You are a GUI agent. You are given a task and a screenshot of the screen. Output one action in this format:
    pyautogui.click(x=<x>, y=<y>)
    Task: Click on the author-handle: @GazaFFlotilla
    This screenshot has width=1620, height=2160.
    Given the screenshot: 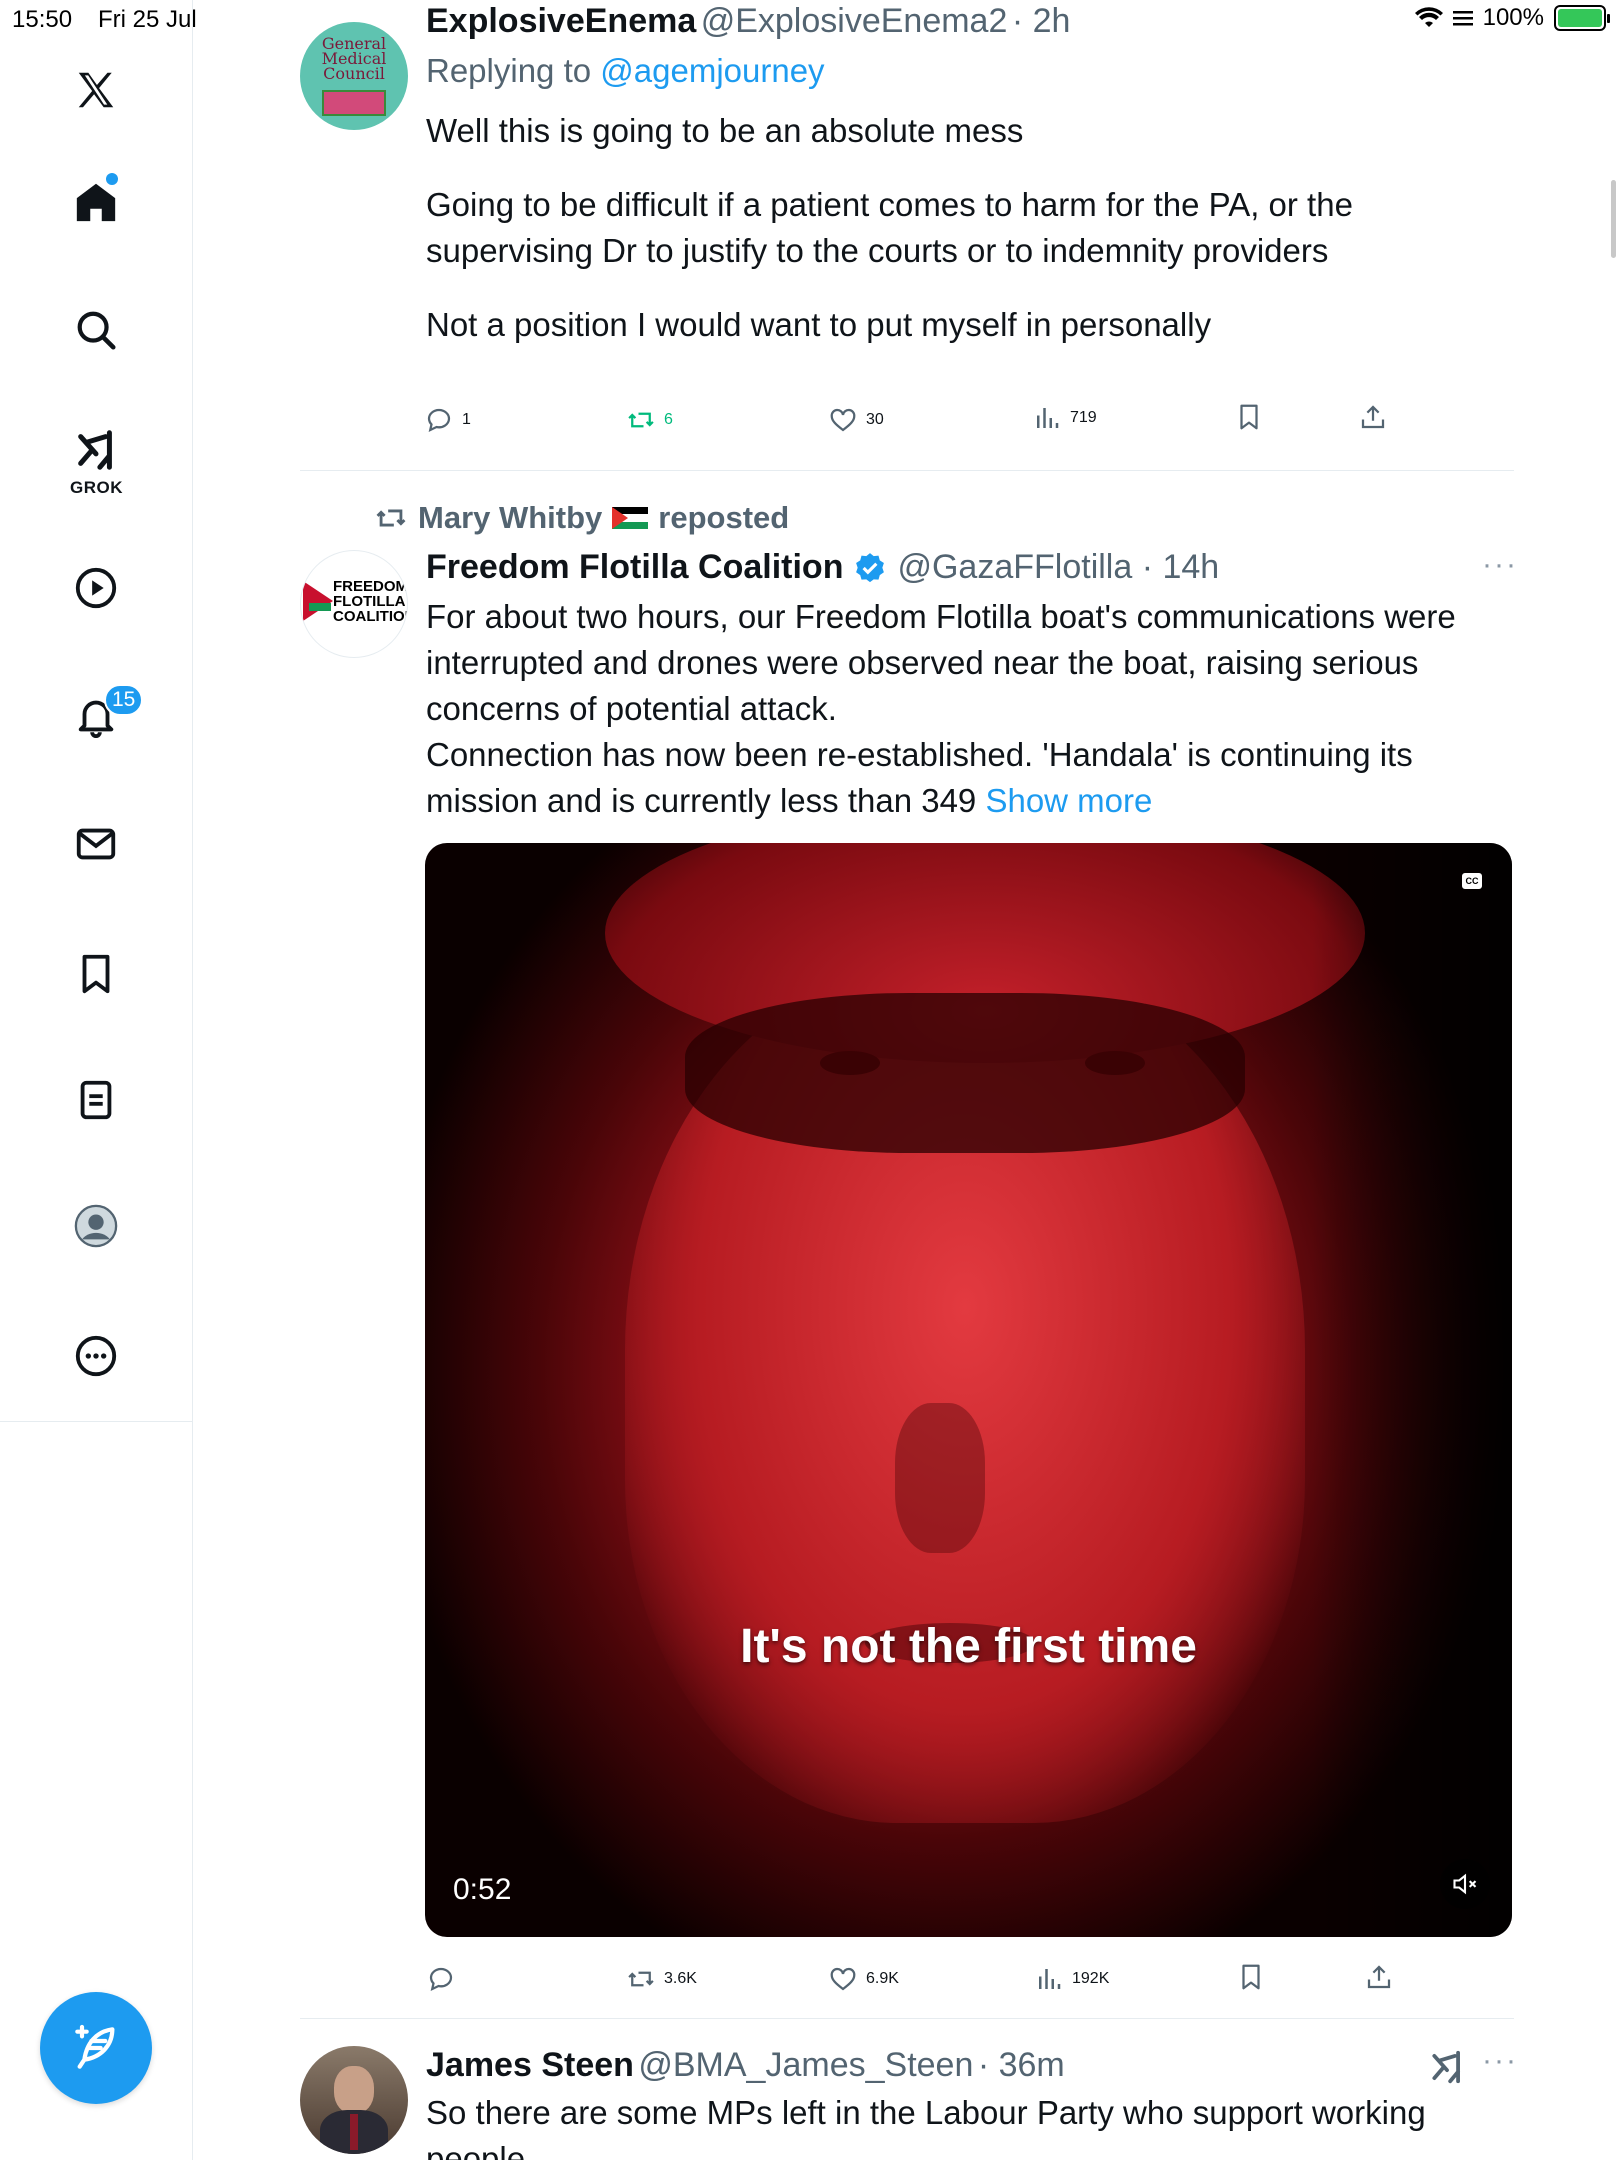 What is the action you would take?
    pyautogui.click(x=1014, y=567)
    